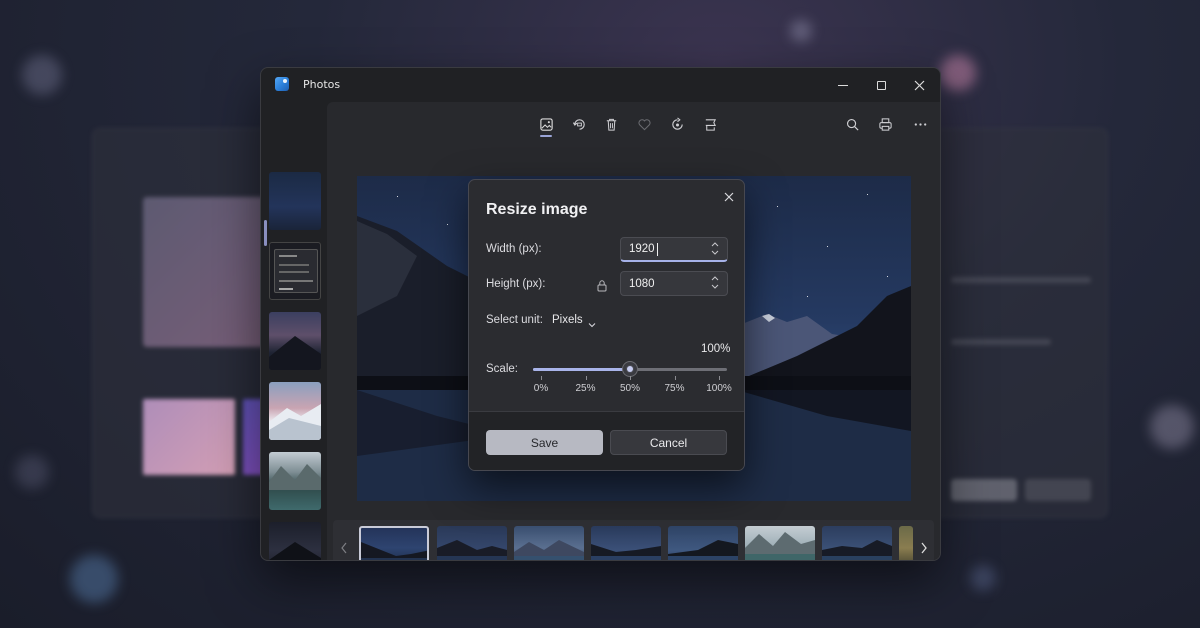  I want to click on maximize-button, so click(881, 85).